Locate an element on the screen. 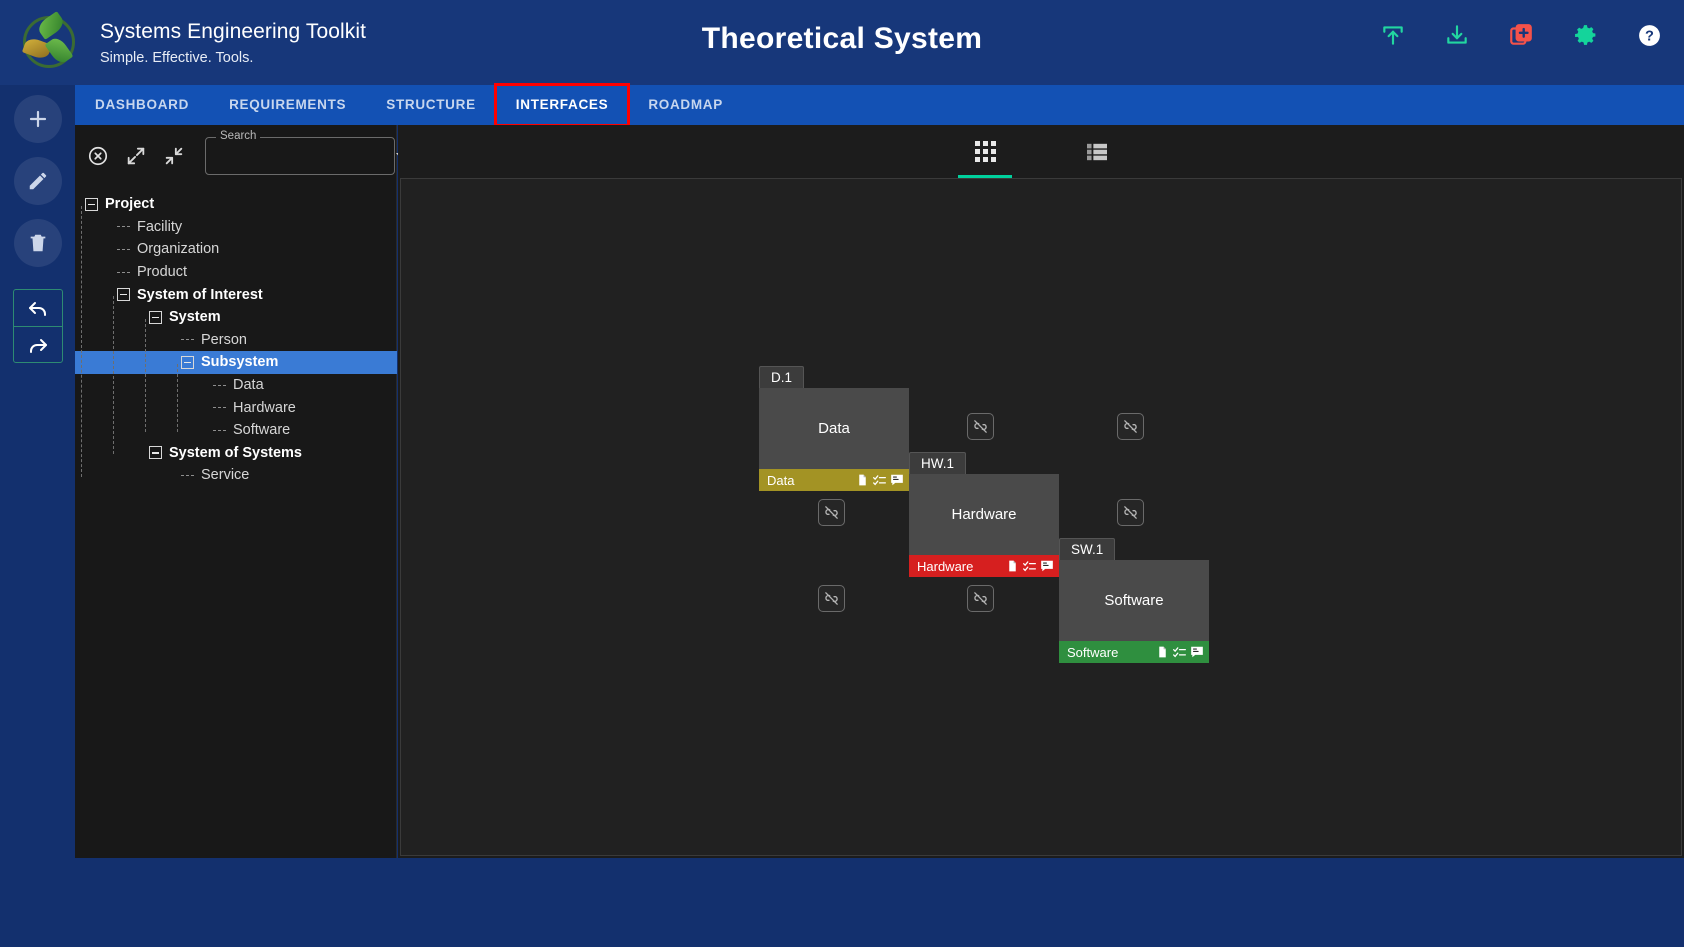 The width and height of the screenshot is (1684, 947). tree-item-system: System is located at coordinates (240, 317).